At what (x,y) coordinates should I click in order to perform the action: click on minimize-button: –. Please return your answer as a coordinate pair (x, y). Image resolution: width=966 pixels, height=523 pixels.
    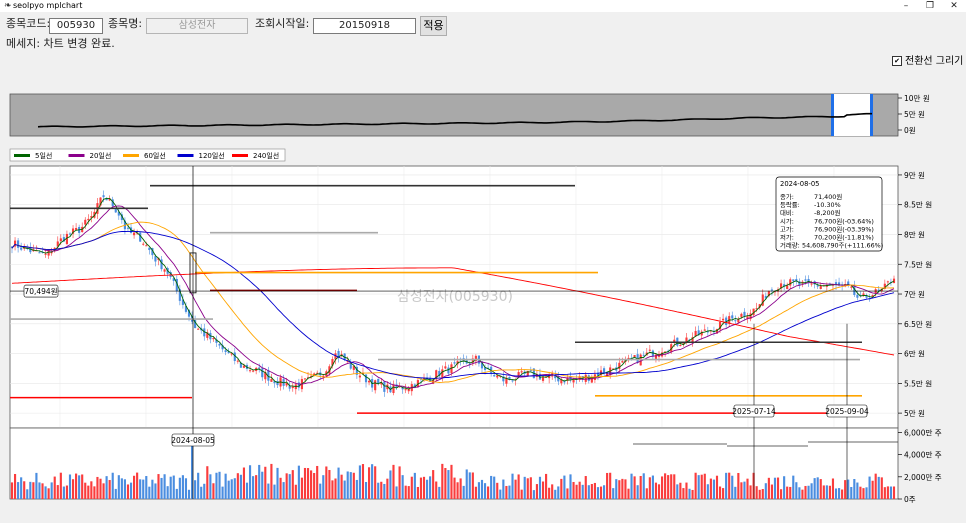
    Looking at the image, I should click on (906, 6).